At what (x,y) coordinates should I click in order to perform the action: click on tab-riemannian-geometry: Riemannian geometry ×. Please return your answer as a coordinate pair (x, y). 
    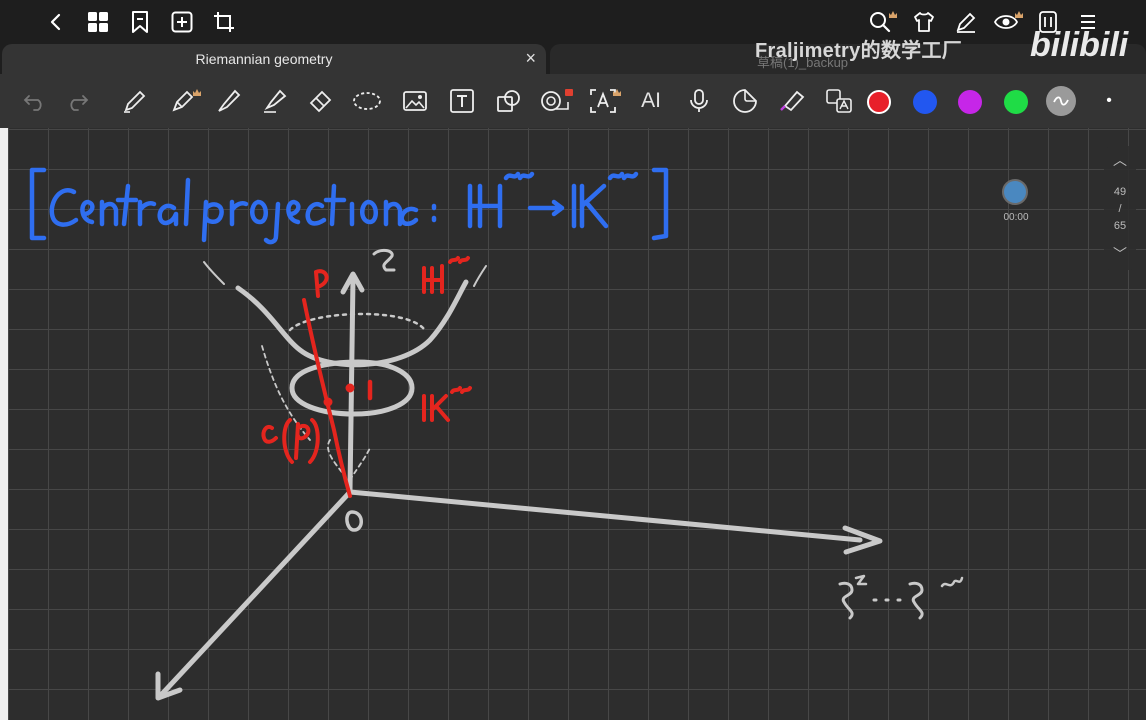
    Looking at the image, I should click on (274, 59).